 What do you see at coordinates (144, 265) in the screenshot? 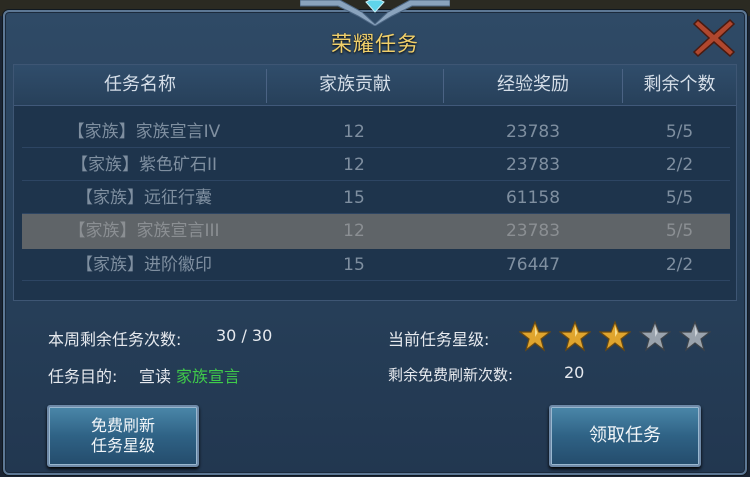
I see `task-name: 【家族】进阶徽印` at bounding box center [144, 265].